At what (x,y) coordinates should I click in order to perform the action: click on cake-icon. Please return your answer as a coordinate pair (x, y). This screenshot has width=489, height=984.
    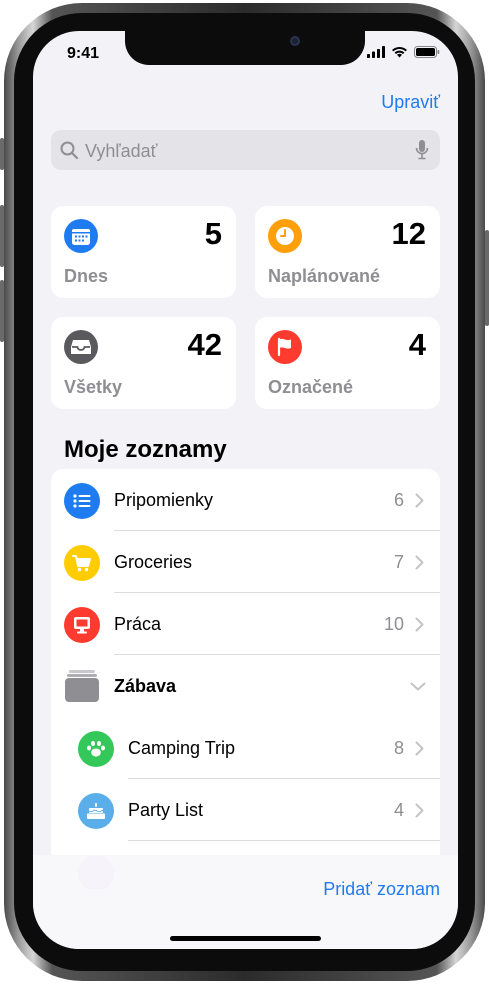
    Looking at the image, I should click on (96, 811).